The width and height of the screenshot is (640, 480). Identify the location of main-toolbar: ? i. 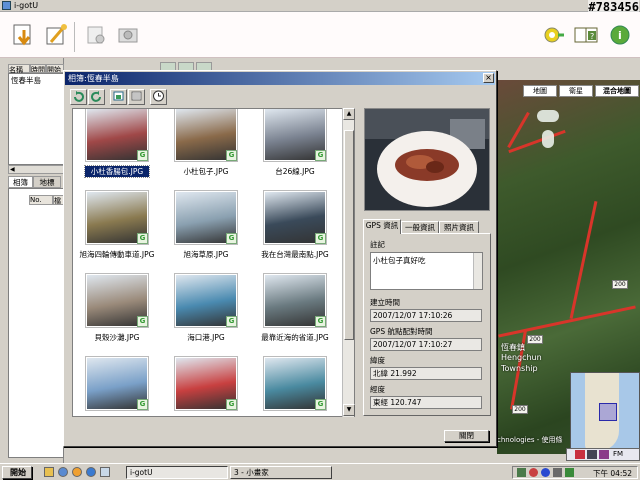
(320, 35).